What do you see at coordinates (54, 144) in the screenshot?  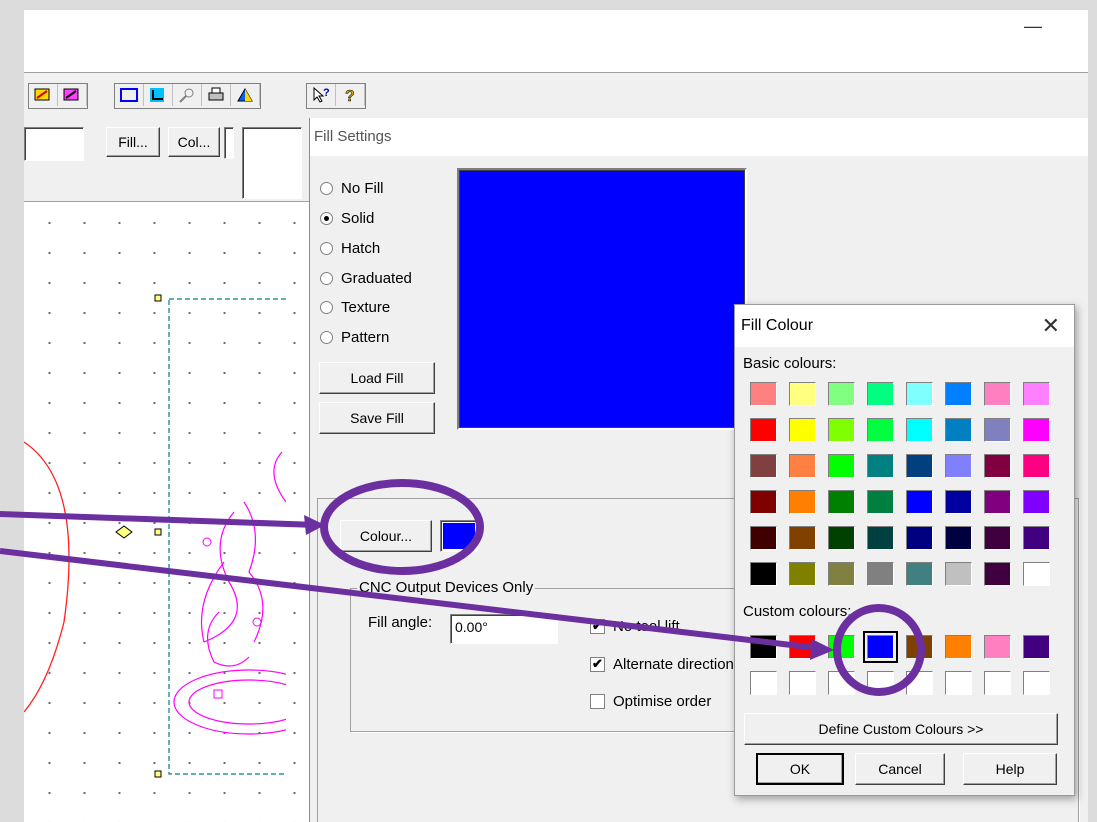 I see `property-field` at bounding box center [54, 144].